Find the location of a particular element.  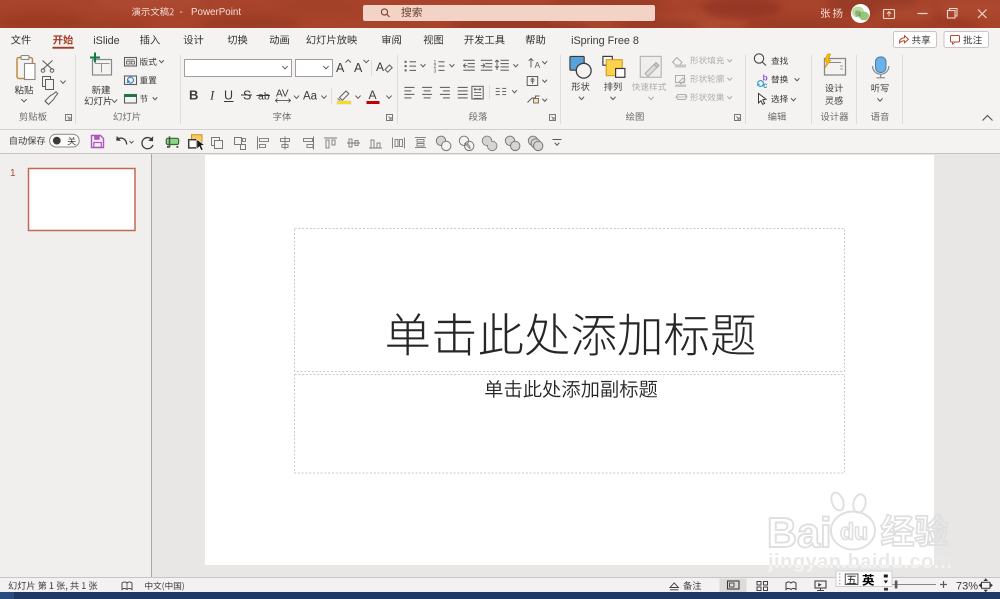

svg-text: I is located at coordinates (212, 95).